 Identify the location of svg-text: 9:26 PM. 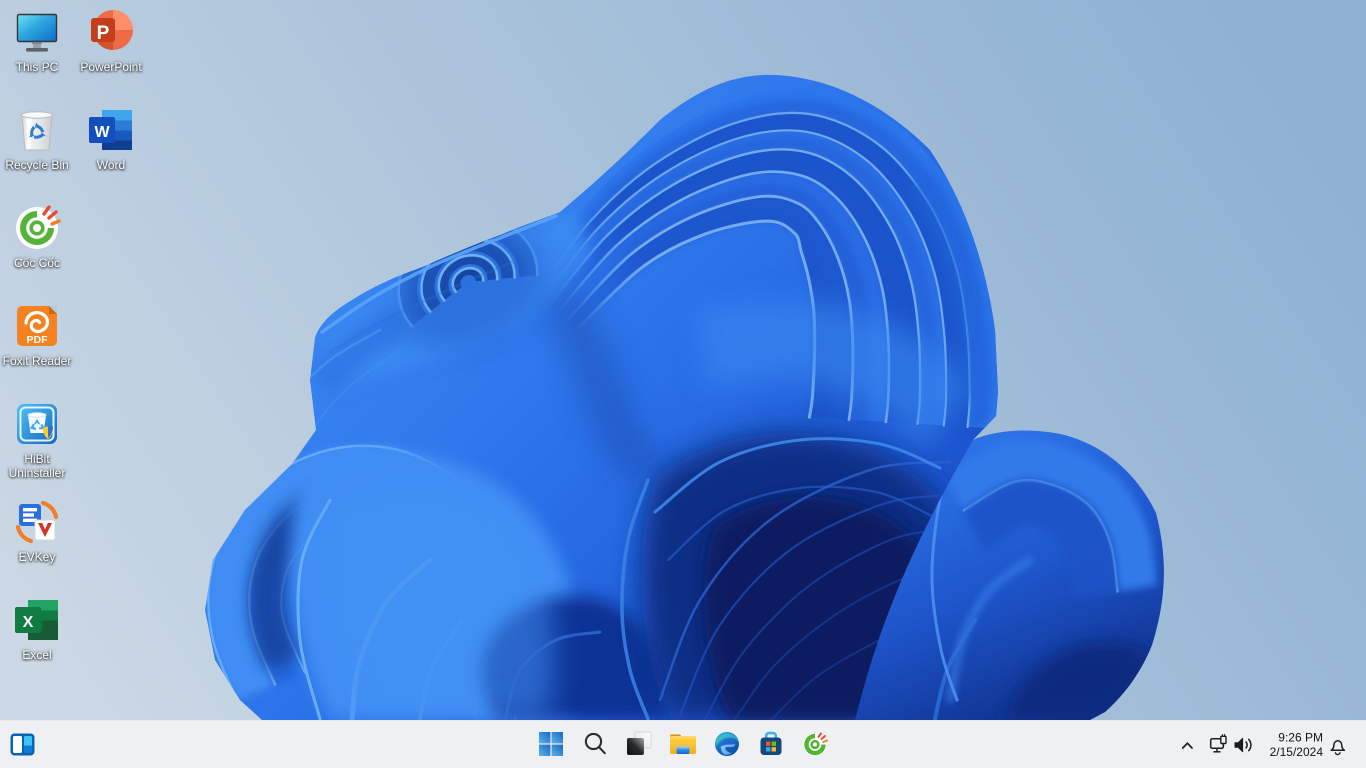
(1300, 738).